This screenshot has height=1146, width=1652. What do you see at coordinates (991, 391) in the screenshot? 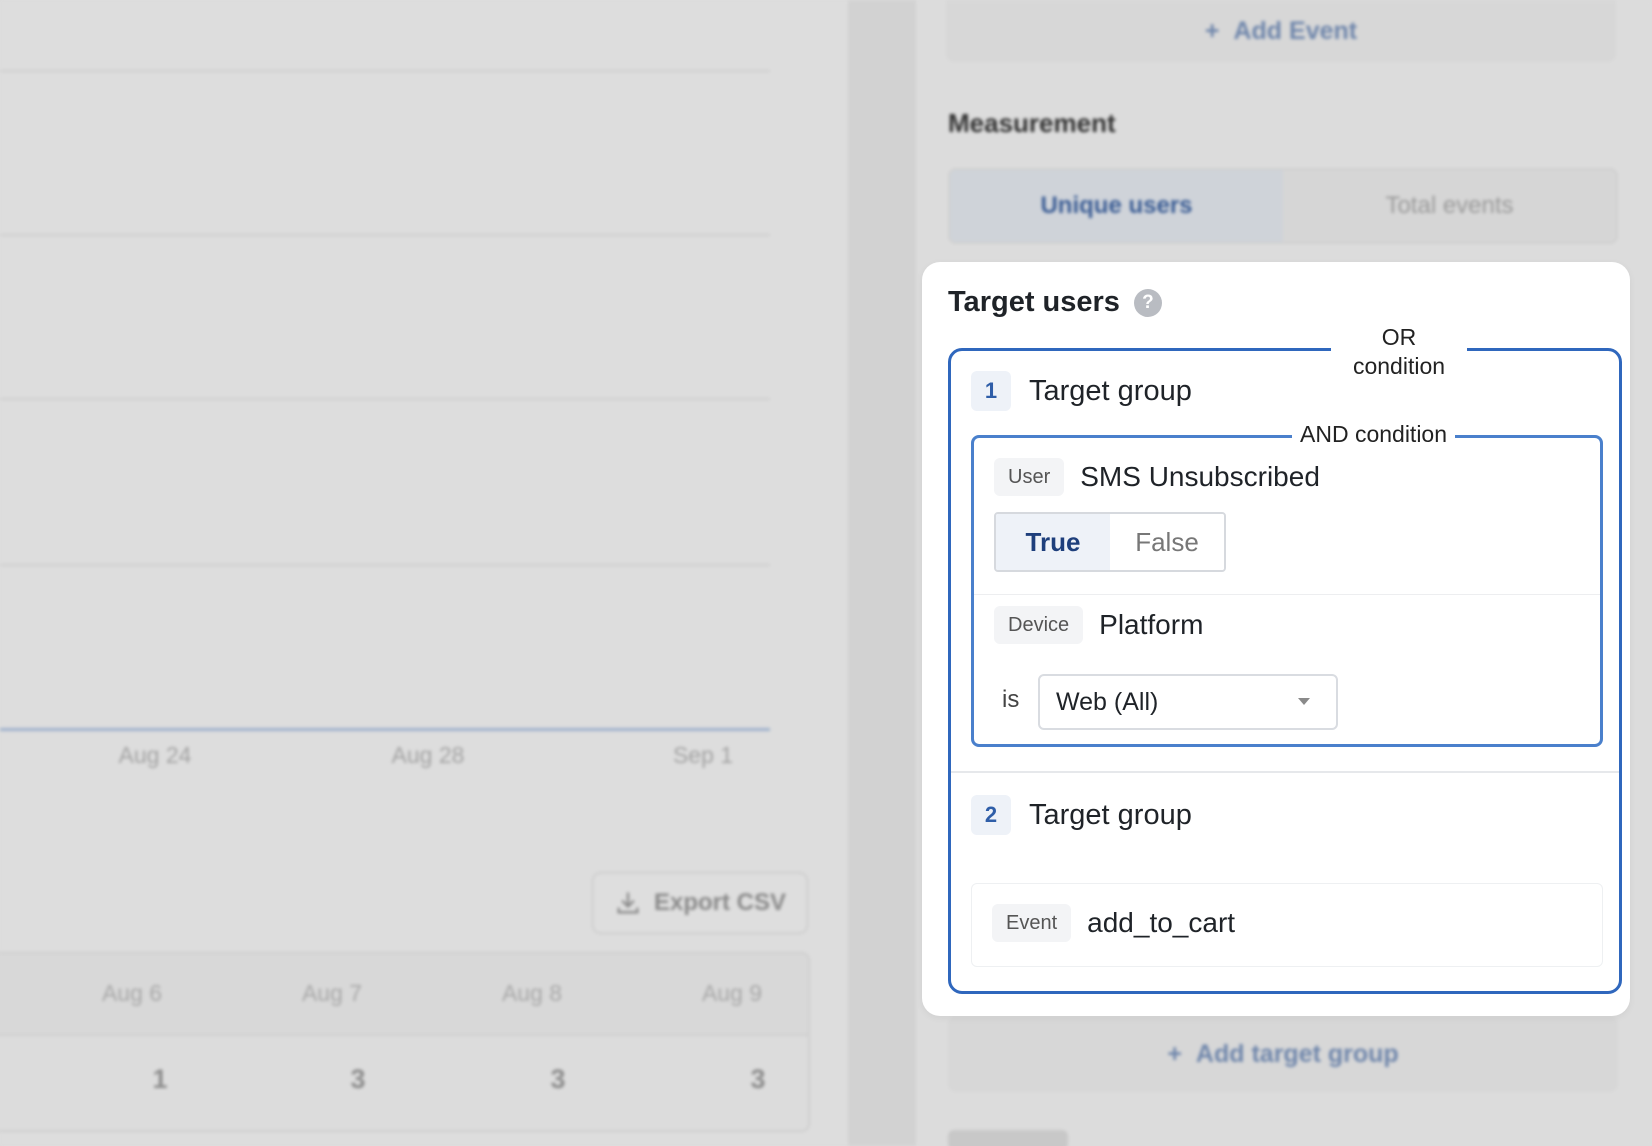
I see `group-number-badge: 1` at bounding box center [991, 391].